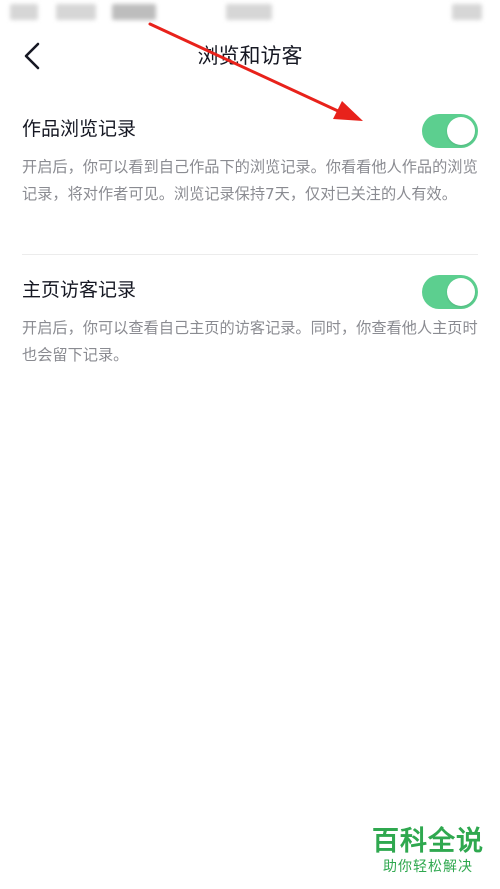  I want to click on watermark-title: 百科全说, so click(428, 841).